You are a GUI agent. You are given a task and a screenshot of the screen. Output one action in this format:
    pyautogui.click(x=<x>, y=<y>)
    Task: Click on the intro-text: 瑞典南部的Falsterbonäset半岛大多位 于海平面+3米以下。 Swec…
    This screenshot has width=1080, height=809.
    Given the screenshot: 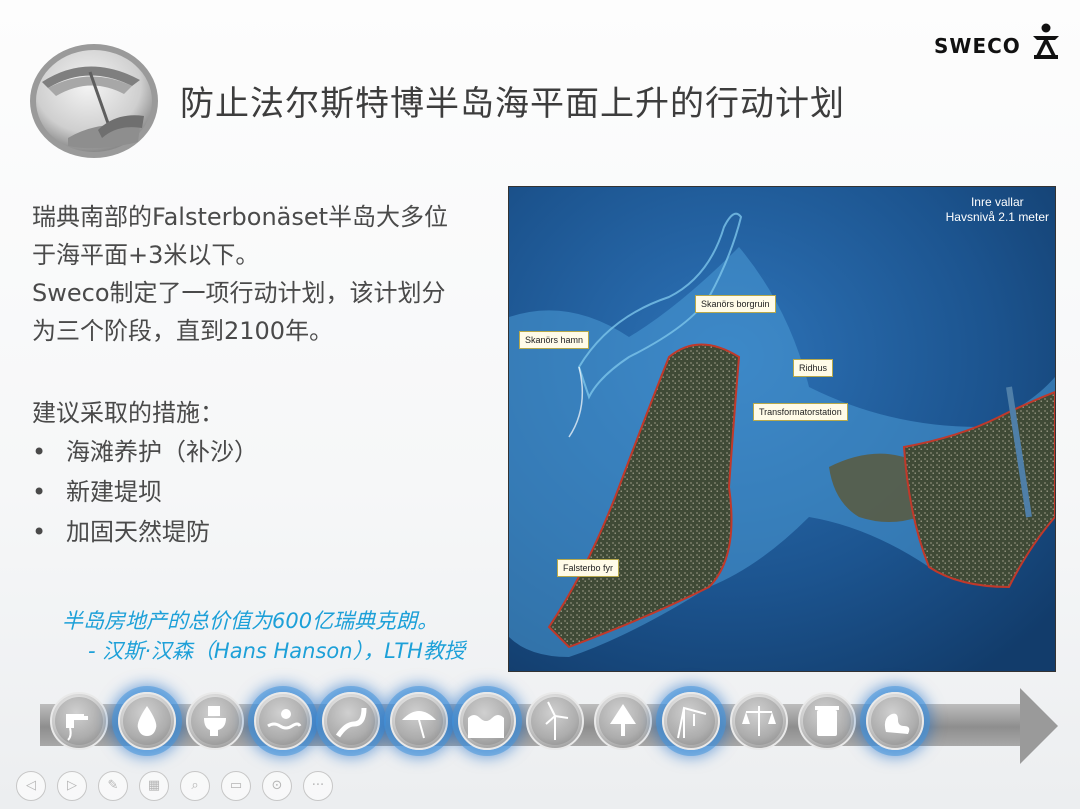 What is the action you would take?
    pyautogui.click(x=262, y=274)
    